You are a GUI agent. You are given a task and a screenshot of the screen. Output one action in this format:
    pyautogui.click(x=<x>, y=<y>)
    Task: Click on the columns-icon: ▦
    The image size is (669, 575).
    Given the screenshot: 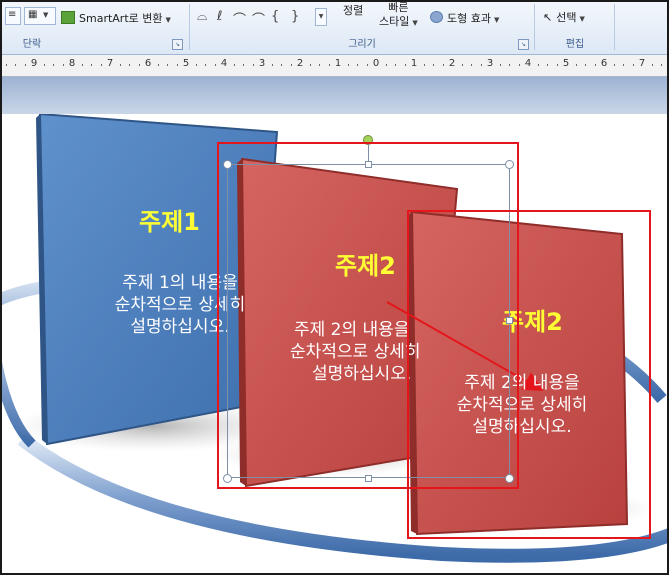 What is the action you would take?
    pyautogui.click(x=33, y=14)
    